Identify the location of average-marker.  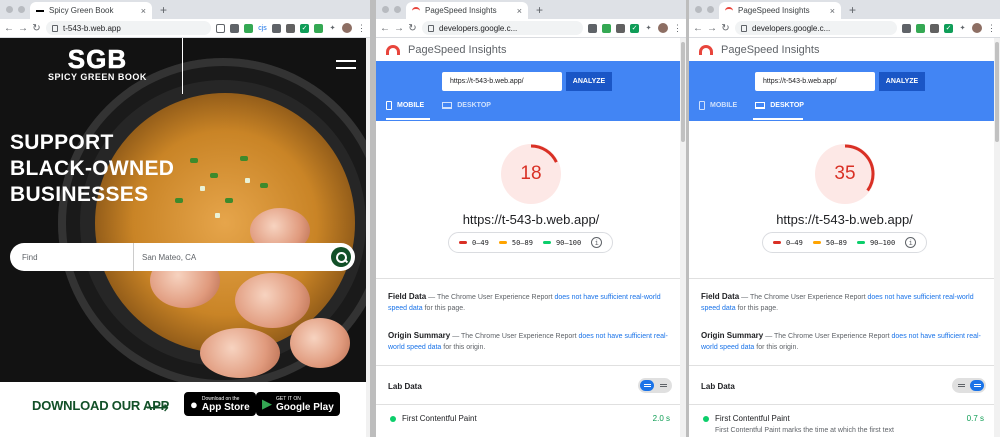
(502, 242).